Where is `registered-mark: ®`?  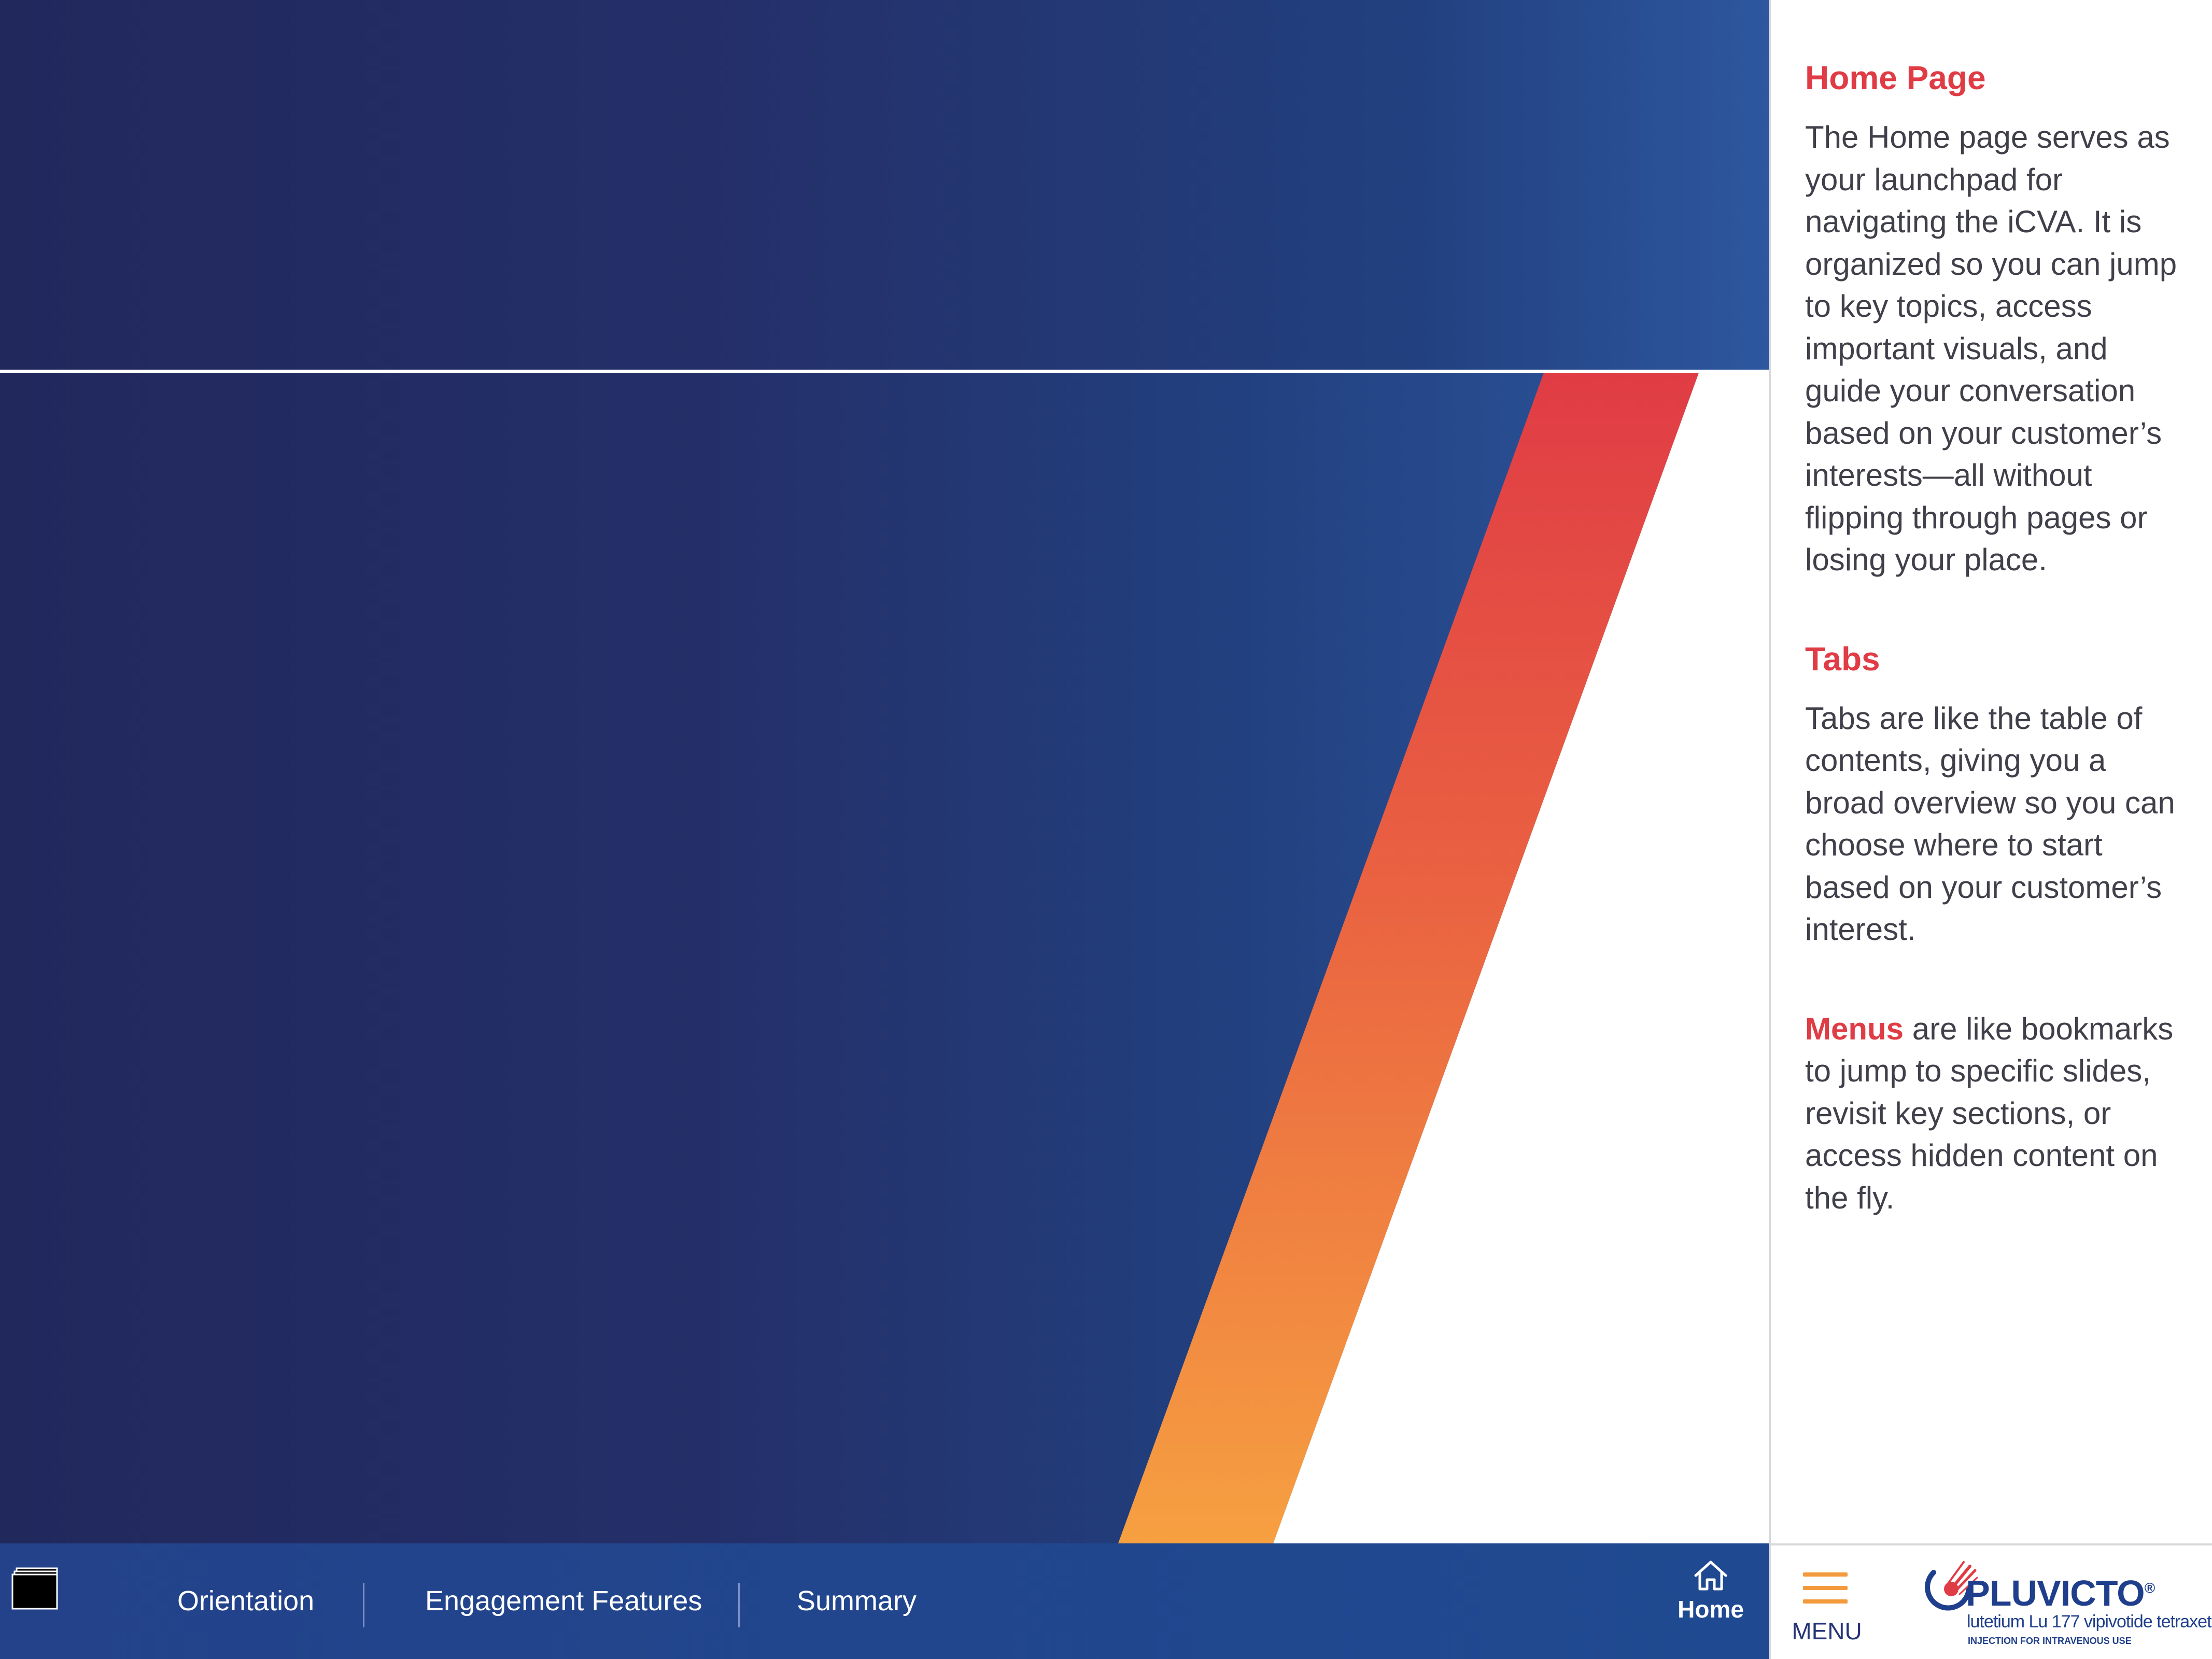 registered-mark: ® is located at coordinates (2149, 1588).